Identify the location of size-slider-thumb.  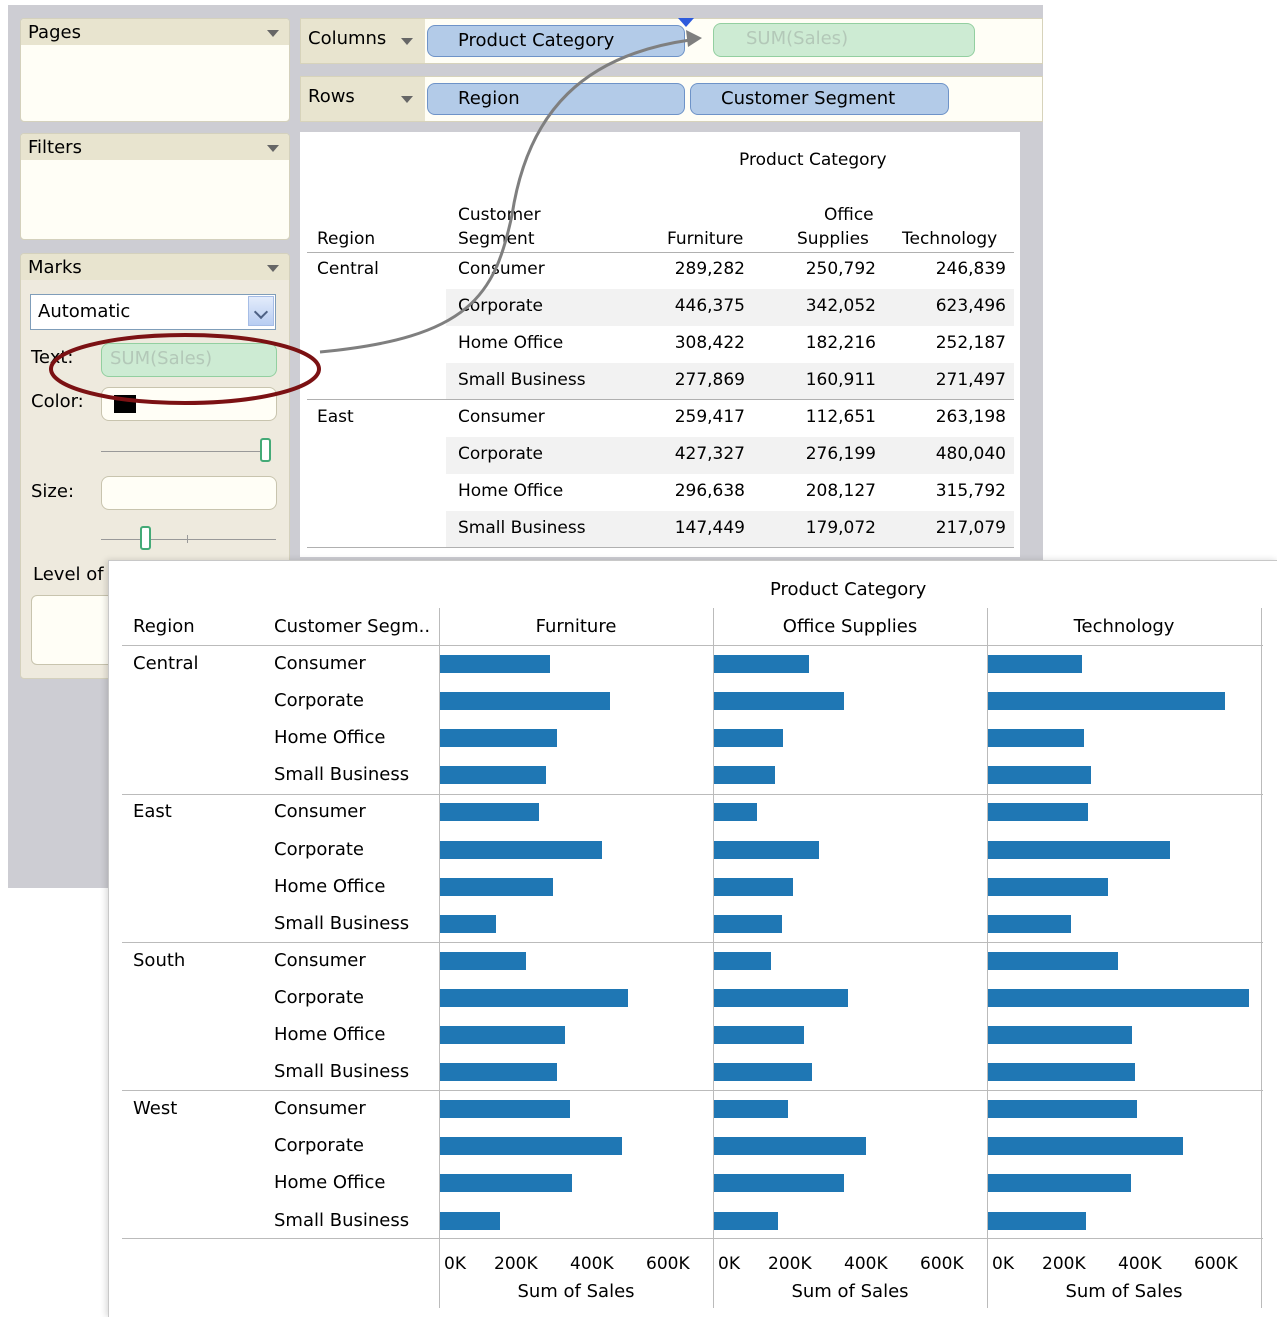
(145, 538).